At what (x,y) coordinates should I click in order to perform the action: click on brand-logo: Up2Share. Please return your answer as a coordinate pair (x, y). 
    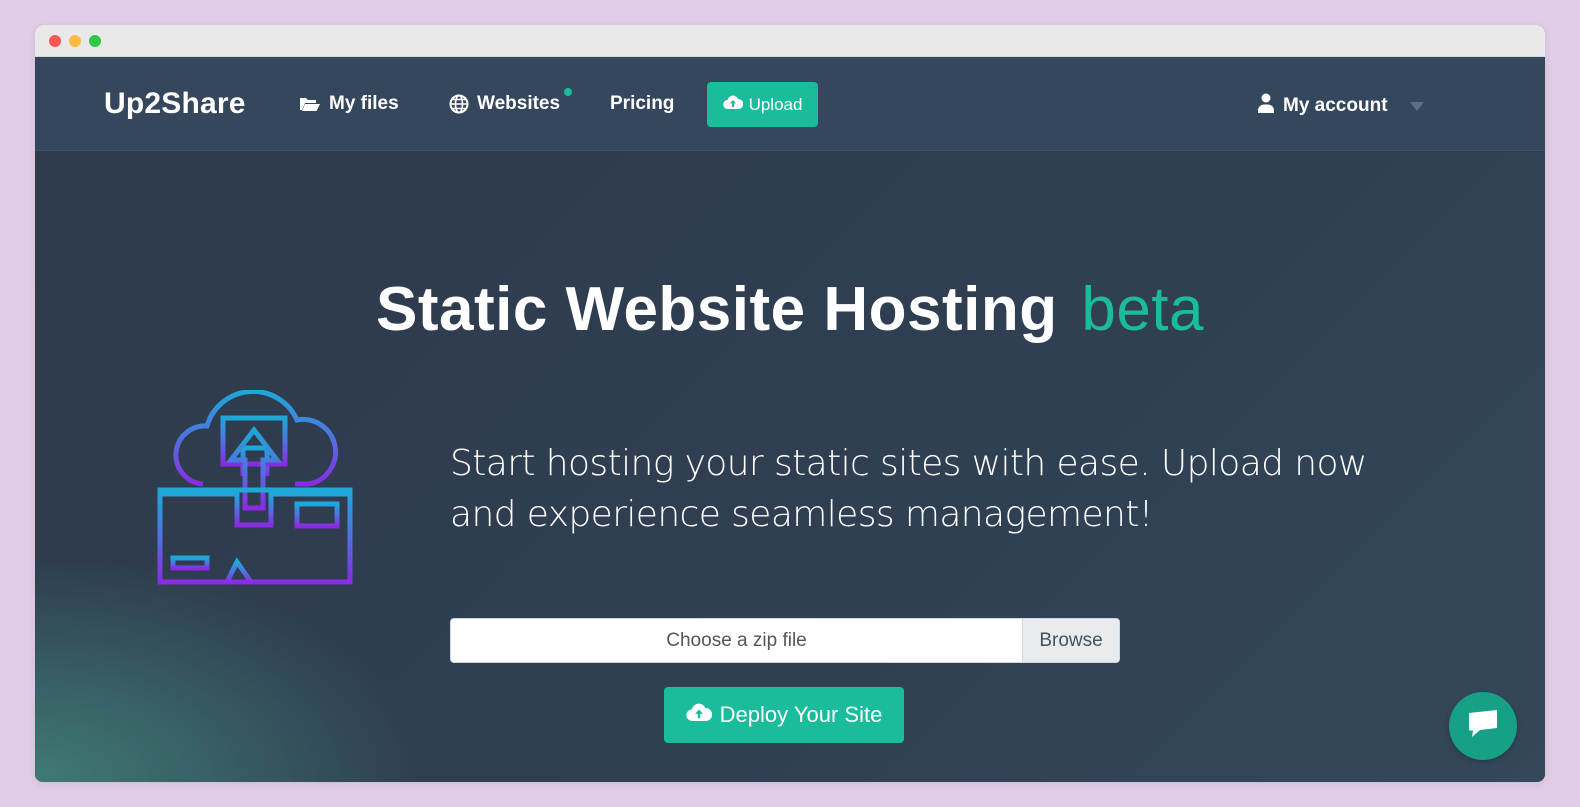
    Looking at the image, I should click on (175, 104).